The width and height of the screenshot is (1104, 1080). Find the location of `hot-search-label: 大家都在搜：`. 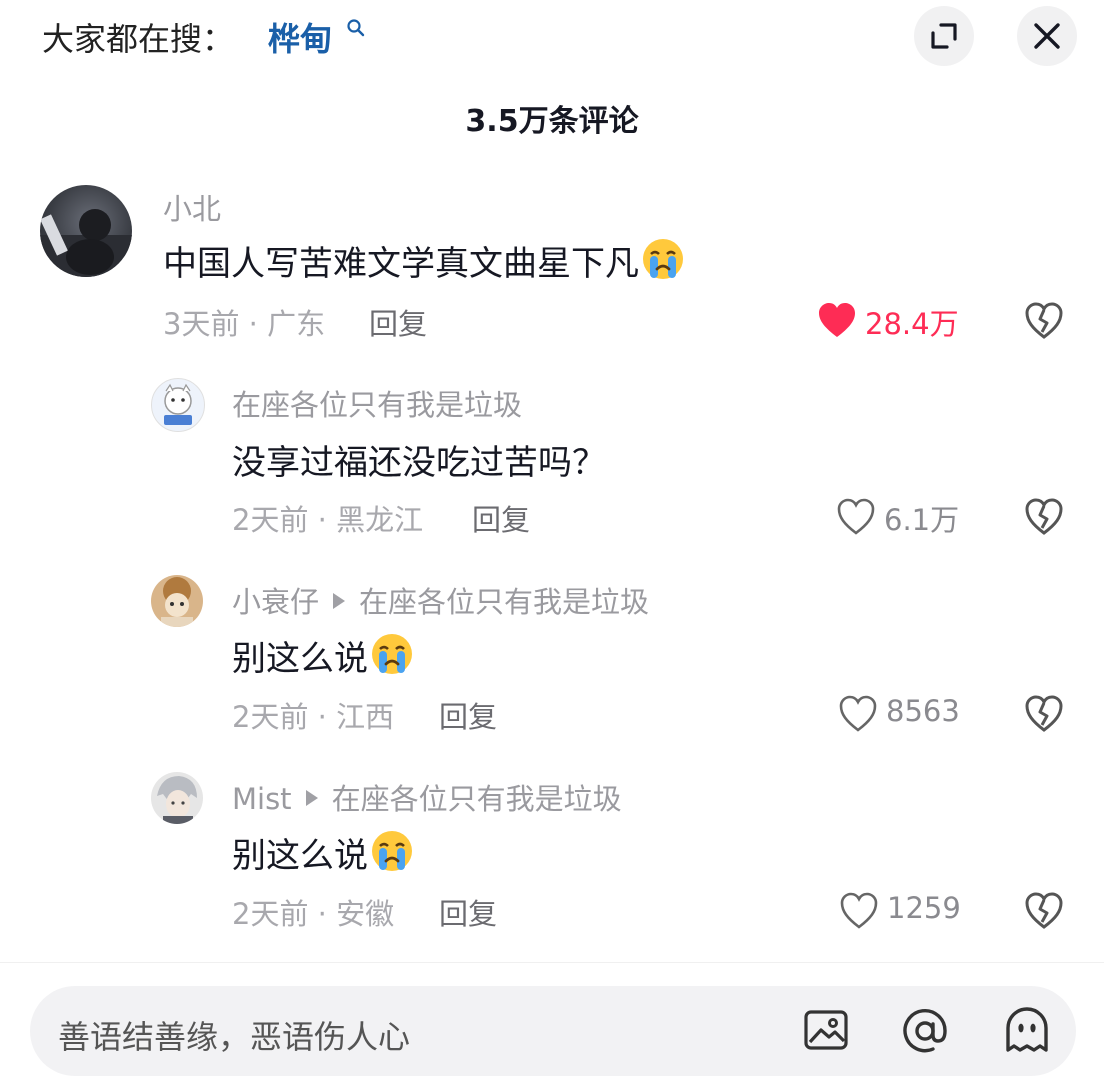

hot-search-label: 大家都在搜： is located at coordinates (138, 39).